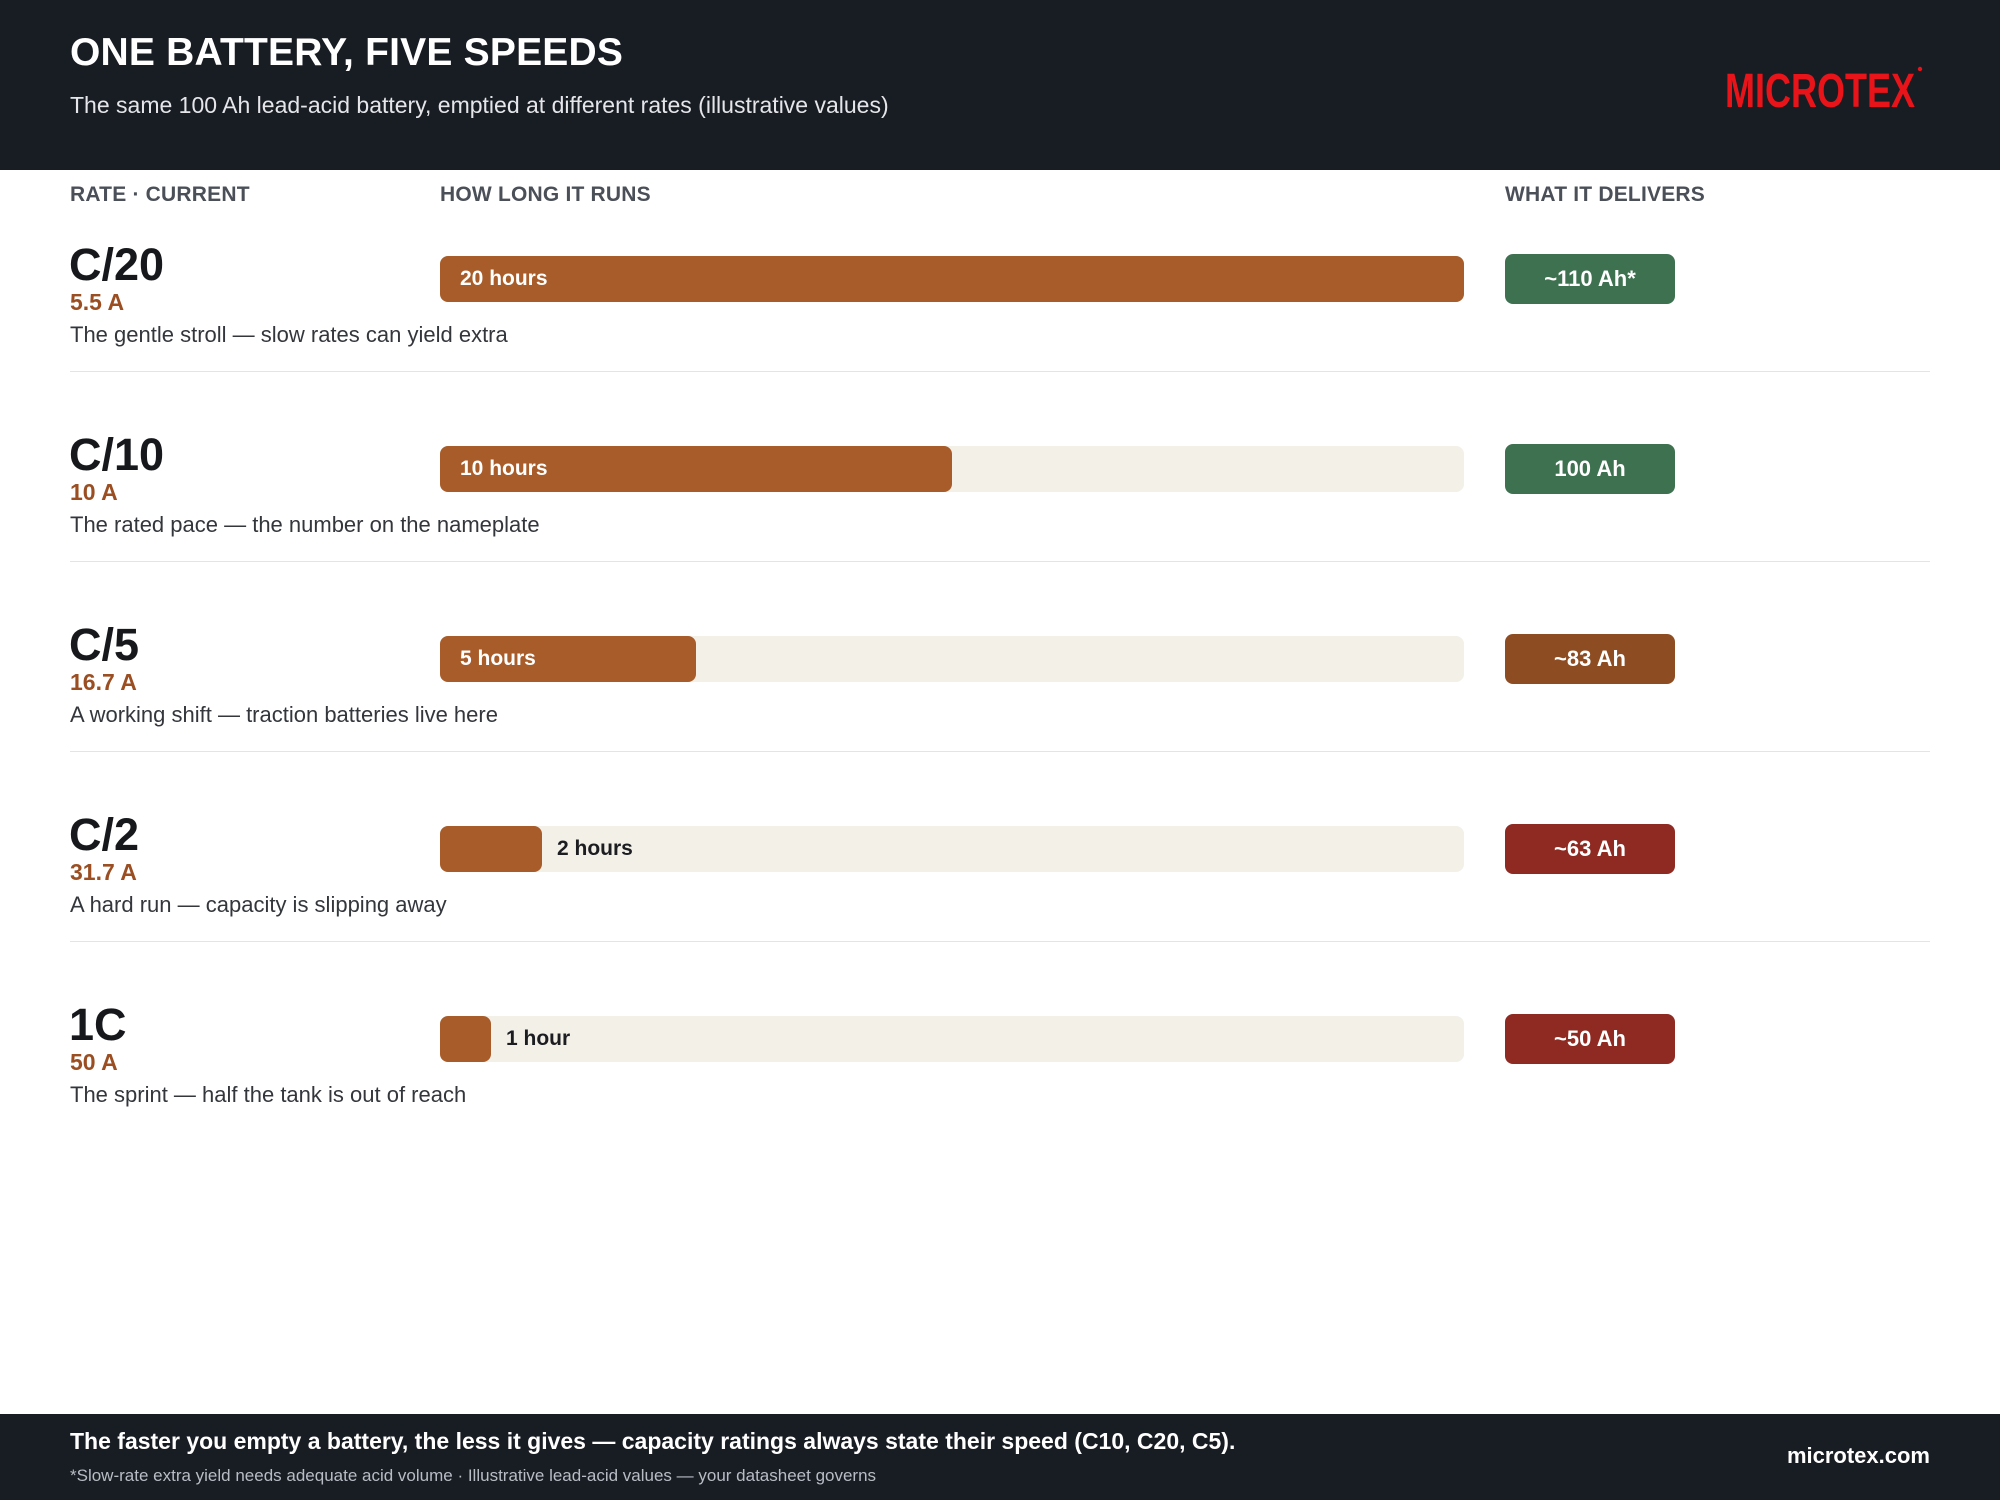 The width and height of the screenshot is (2000, 1500). Describe the element at coordinates (117, 454) in the screenshot. I see `rate-label: C/10` at that location.